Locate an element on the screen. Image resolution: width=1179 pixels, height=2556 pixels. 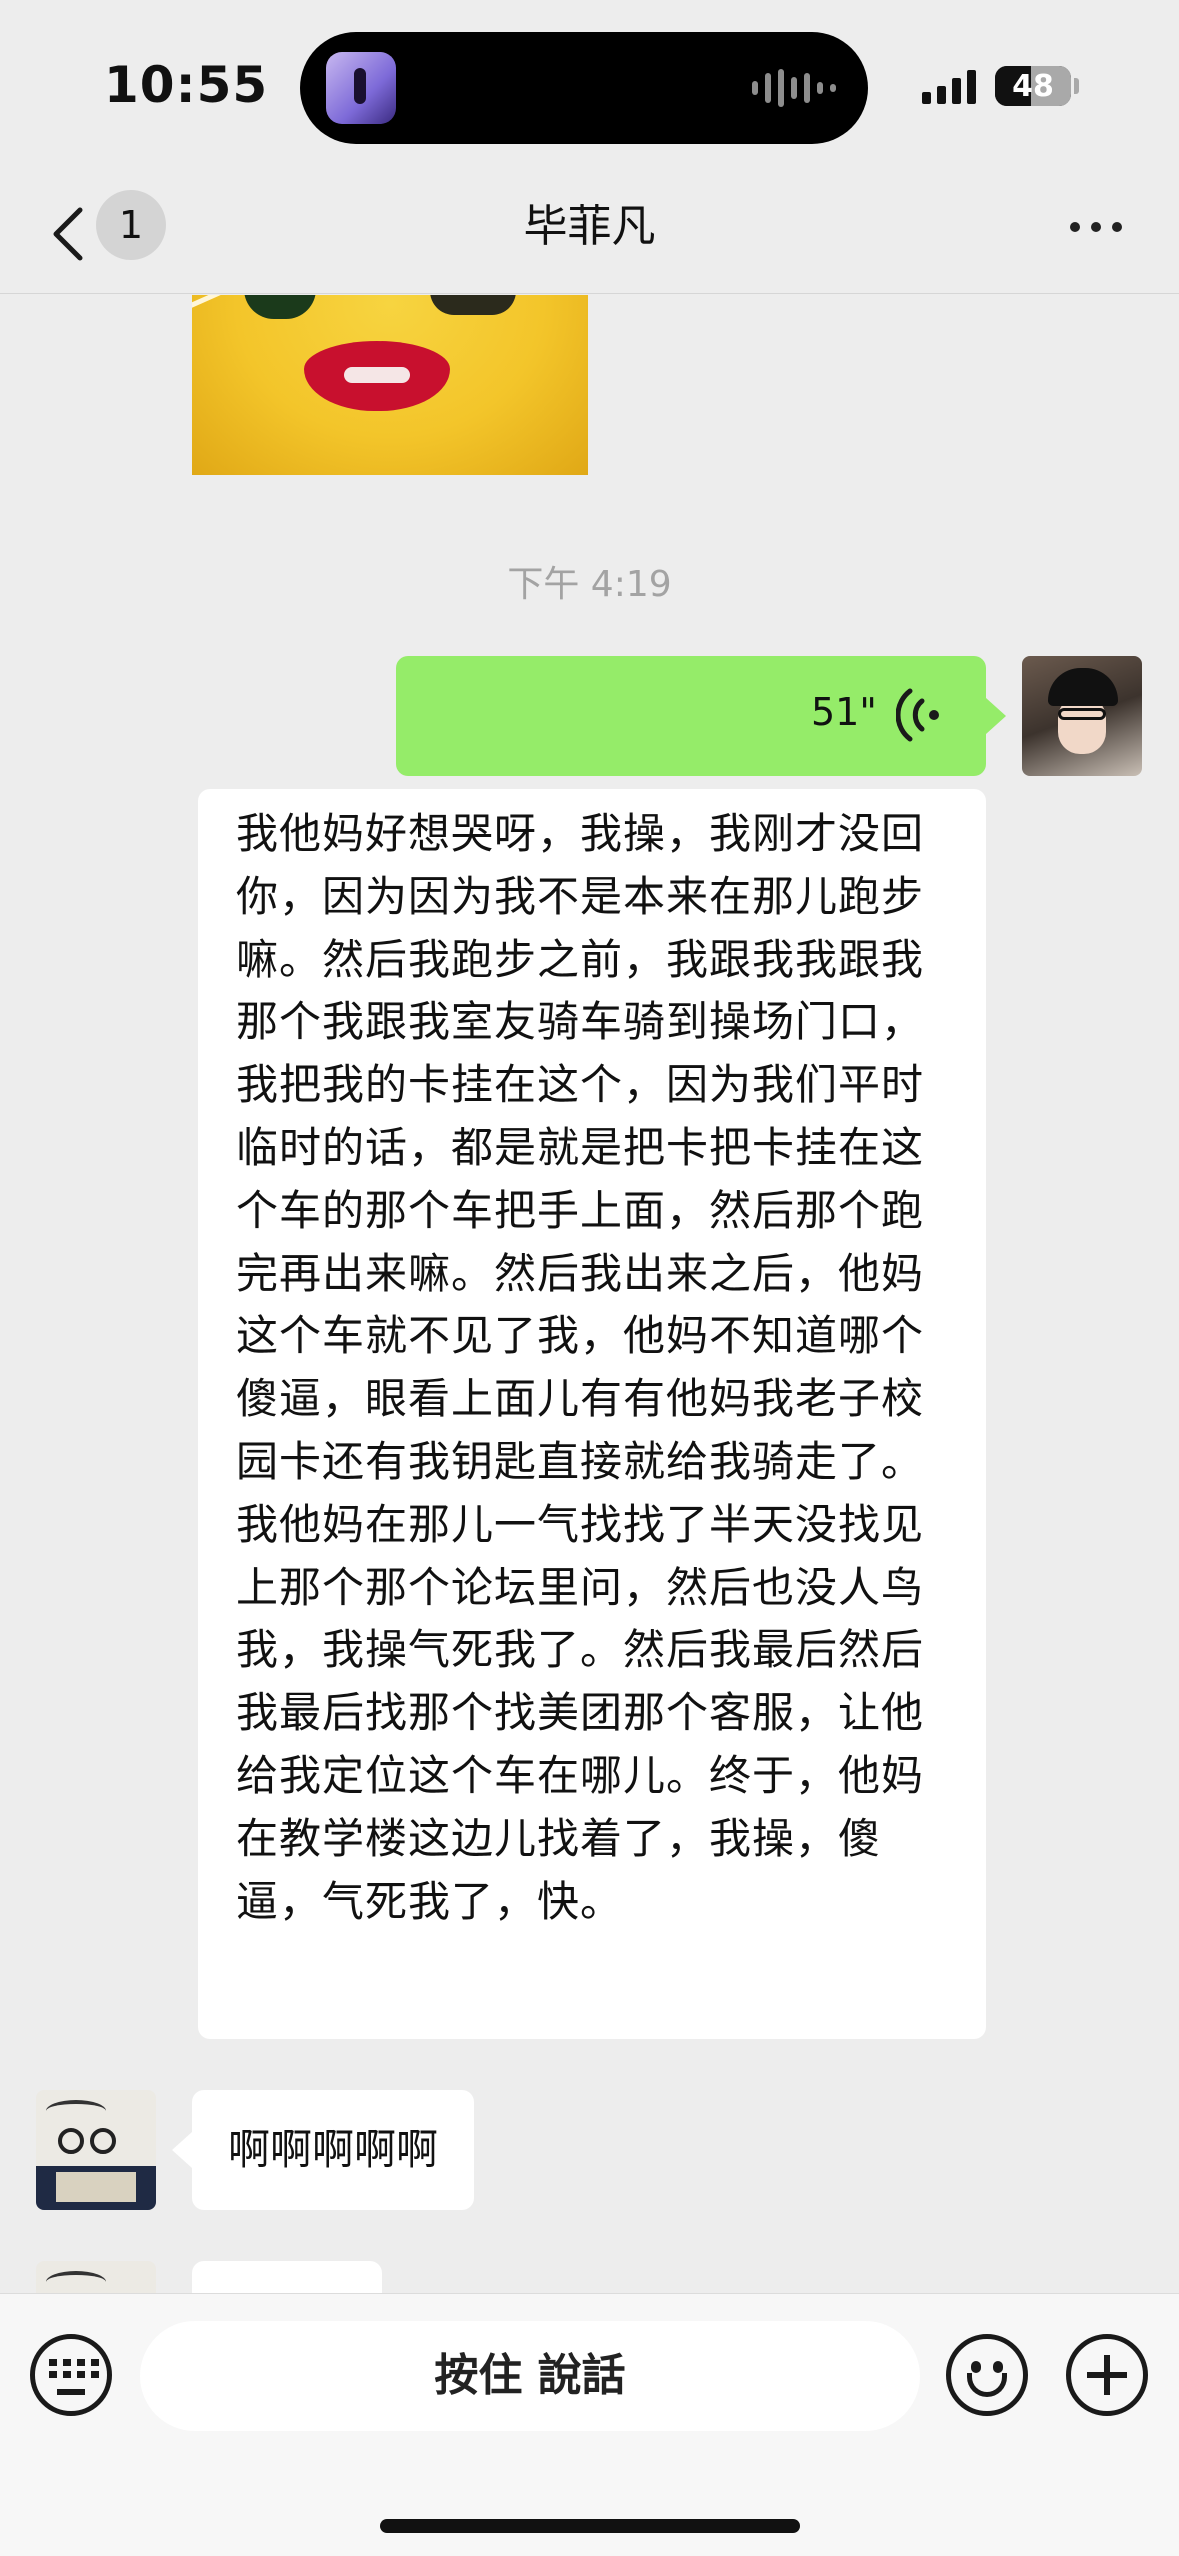
chat-title: 毕菲凡 is located at coordinates (589, 226).